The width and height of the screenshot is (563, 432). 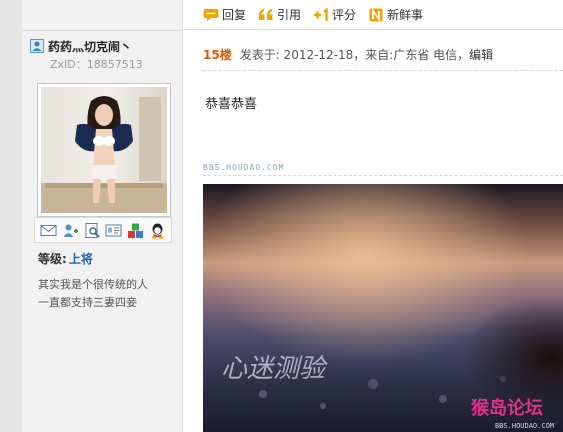 What do you see at coordinates (234, 15) in the screenshot?
I see `reply-label: 回复` at bounding box center [234, 15].